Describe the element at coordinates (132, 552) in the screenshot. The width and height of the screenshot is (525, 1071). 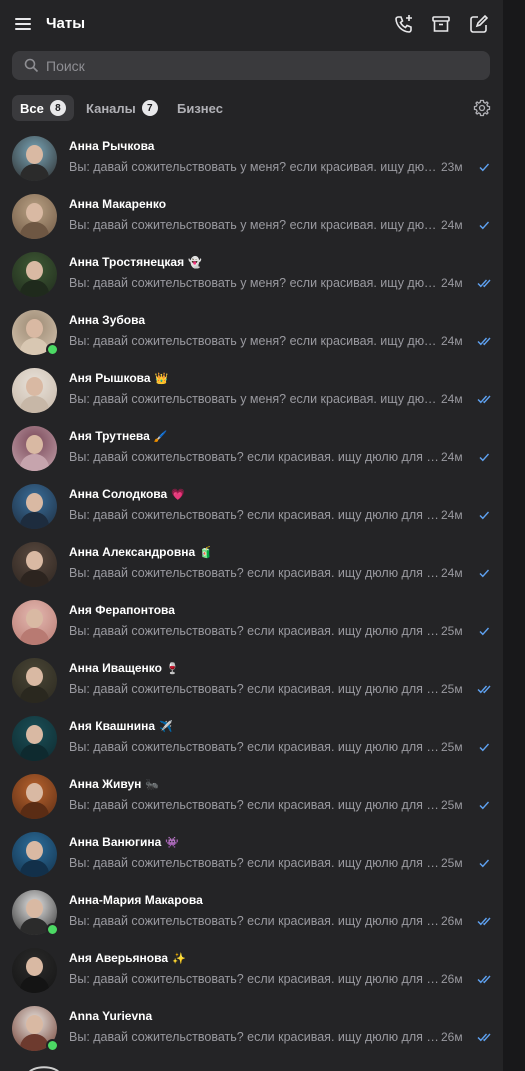
I see `chat-name-text: Анна Александровна` at that location.